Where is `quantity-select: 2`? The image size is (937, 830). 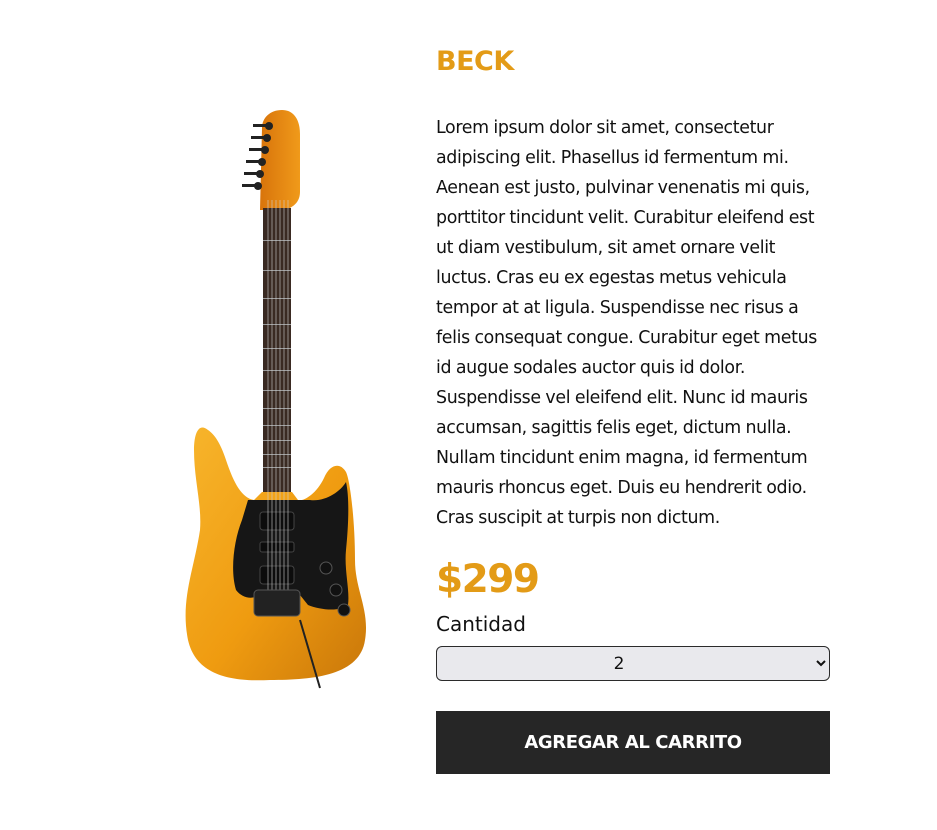 quantity-select: 2 is located at coordinates (633, 663).